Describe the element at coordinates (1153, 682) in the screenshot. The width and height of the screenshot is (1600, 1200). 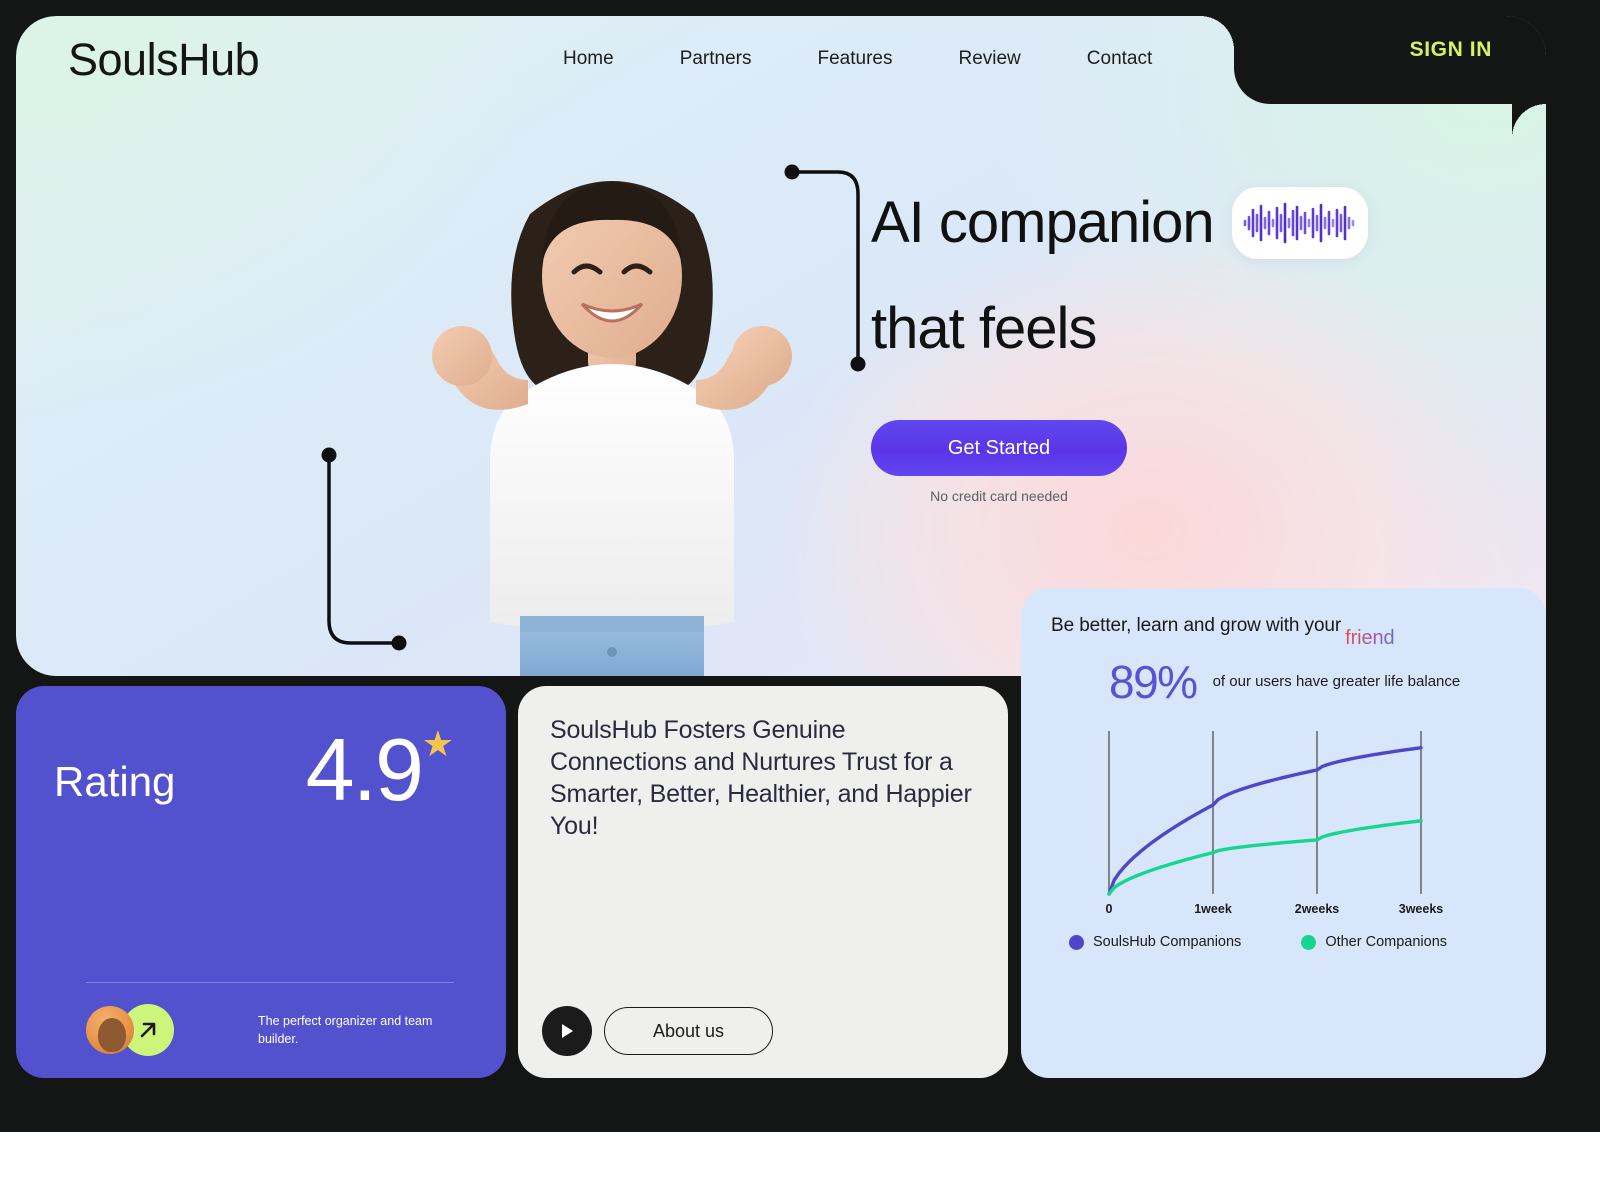
I see `stat-value: 89%` at that location.